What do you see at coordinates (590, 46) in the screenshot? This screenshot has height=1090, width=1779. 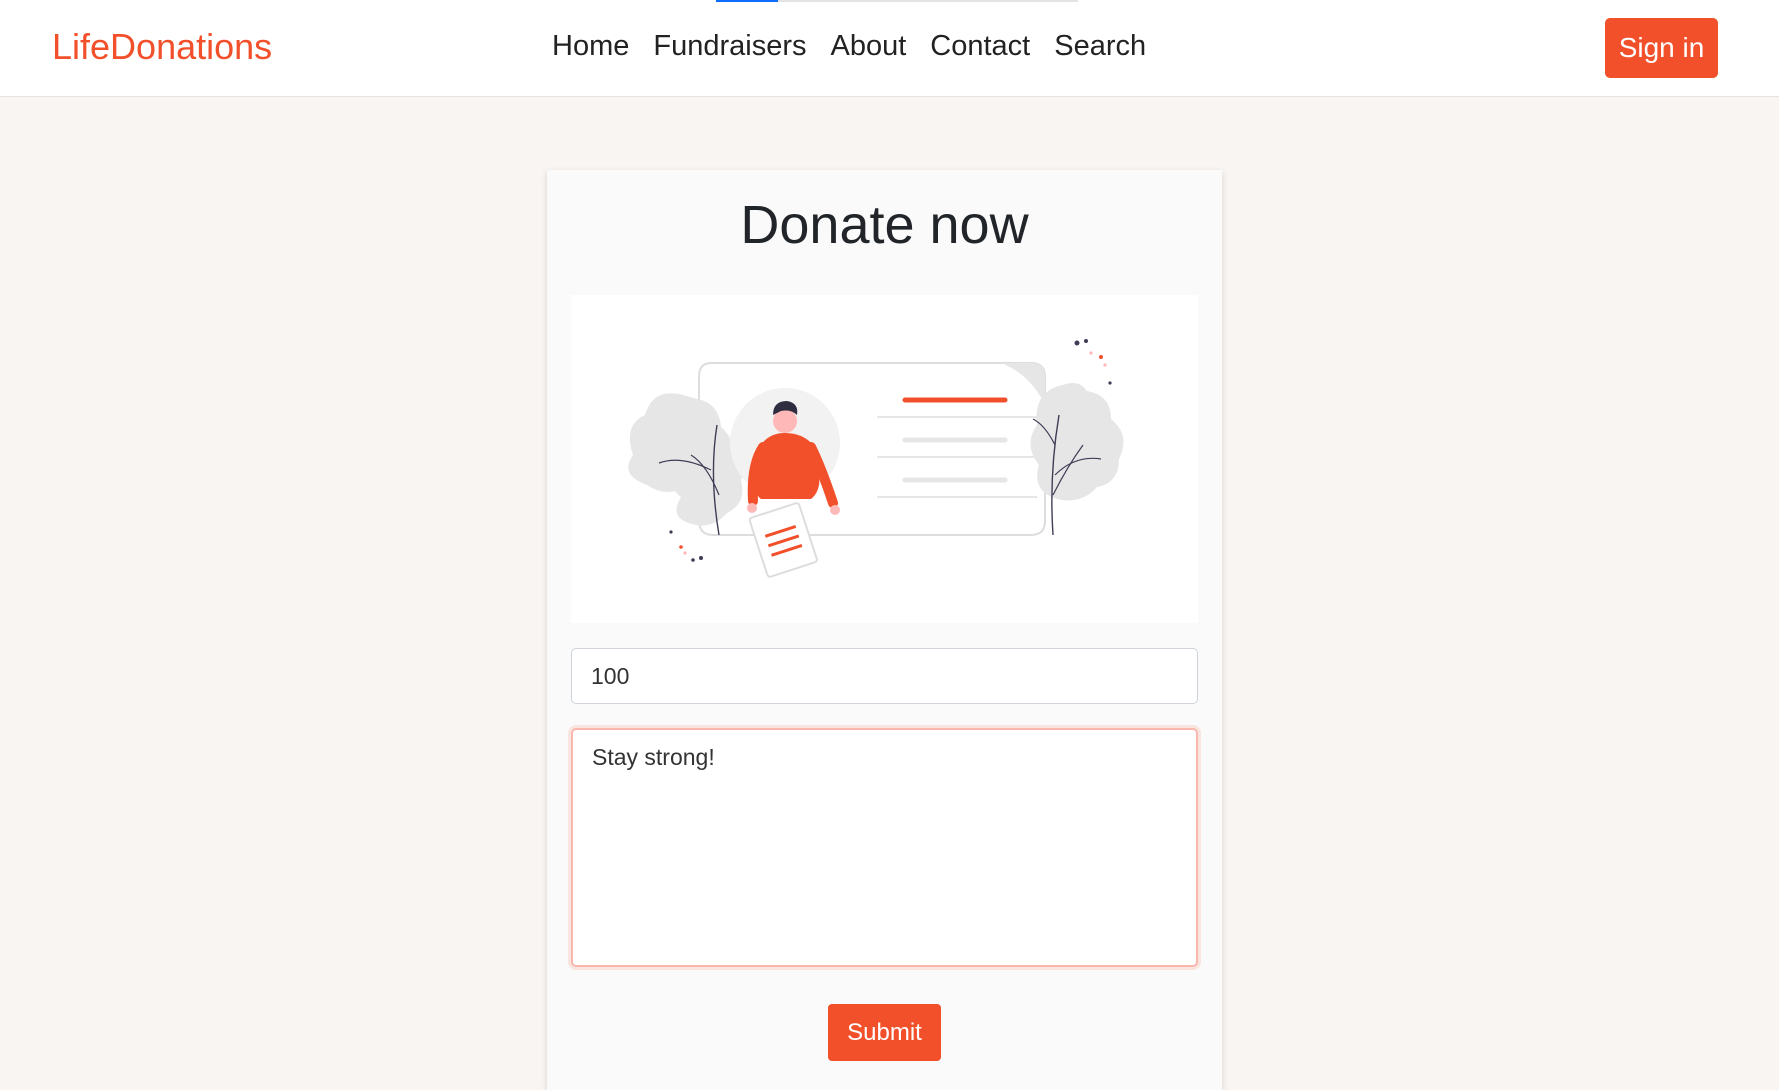 I see `nav-link-home: Home` at bounding box center [590, 46].